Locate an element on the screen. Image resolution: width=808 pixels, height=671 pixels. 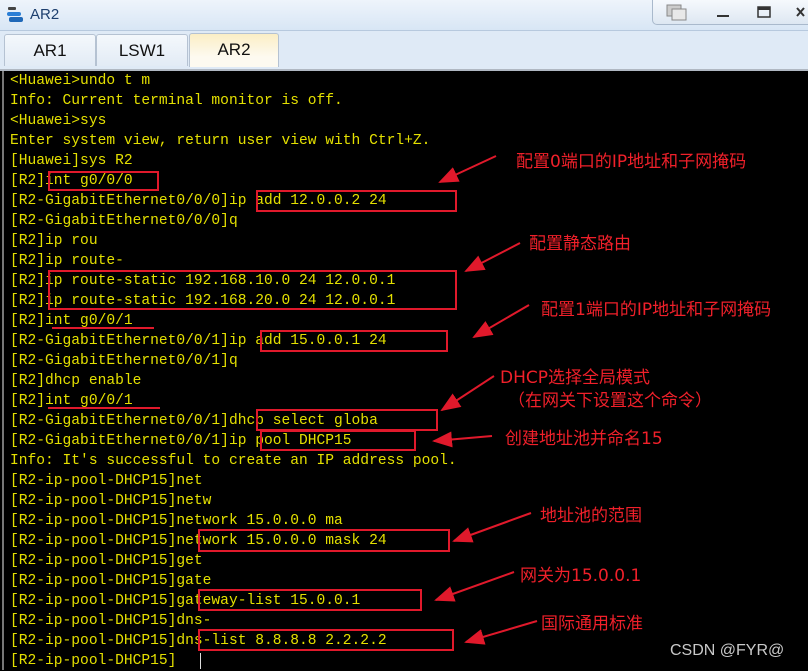
restore-view-icon is located at coordinates (676, 12).